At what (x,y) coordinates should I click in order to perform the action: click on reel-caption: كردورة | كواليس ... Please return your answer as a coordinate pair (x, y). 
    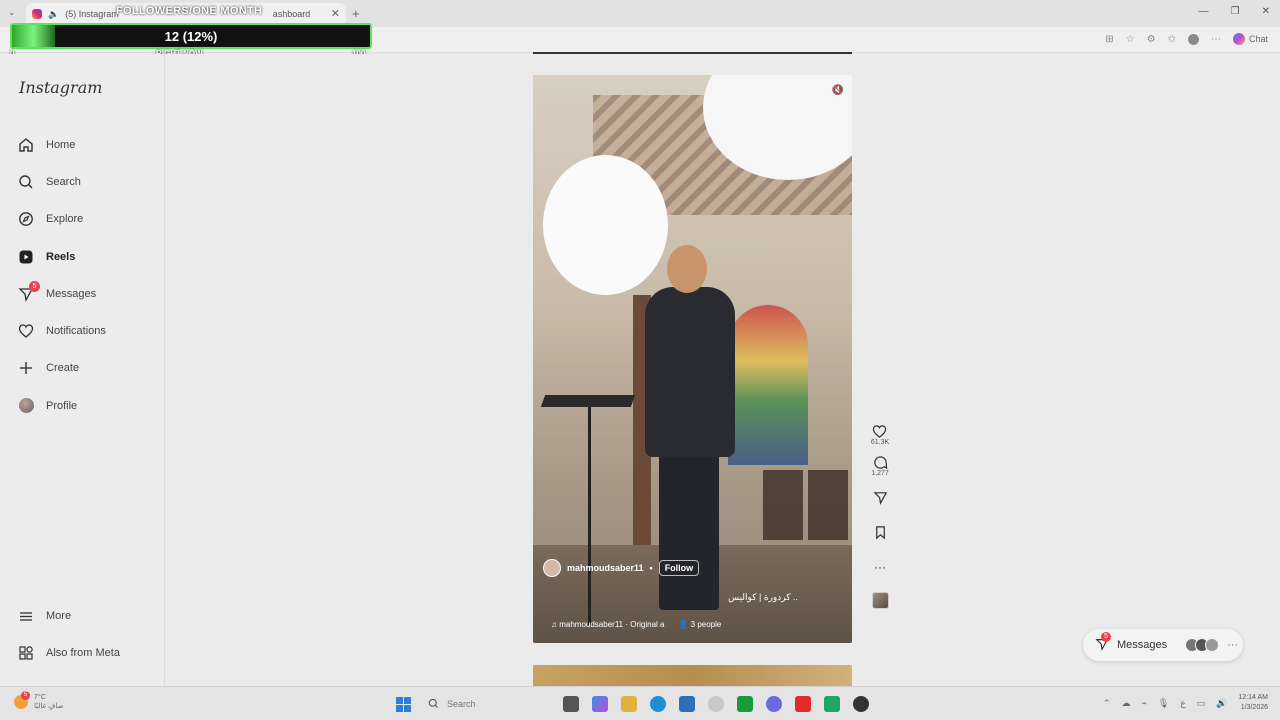
    Looking at the image, I should click on (763, 597).